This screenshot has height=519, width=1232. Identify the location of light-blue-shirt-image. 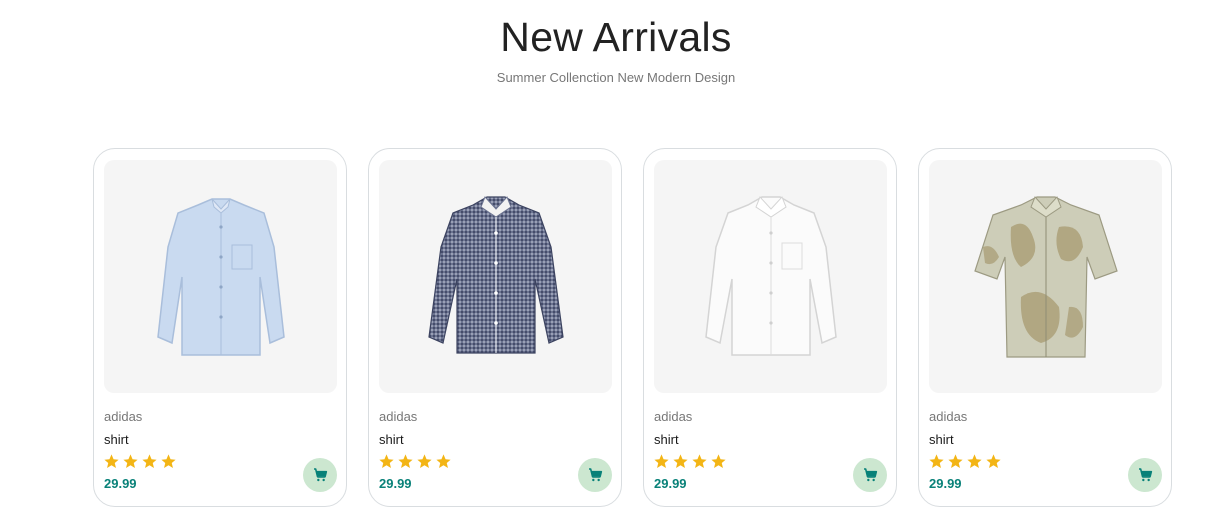
(220, 276).